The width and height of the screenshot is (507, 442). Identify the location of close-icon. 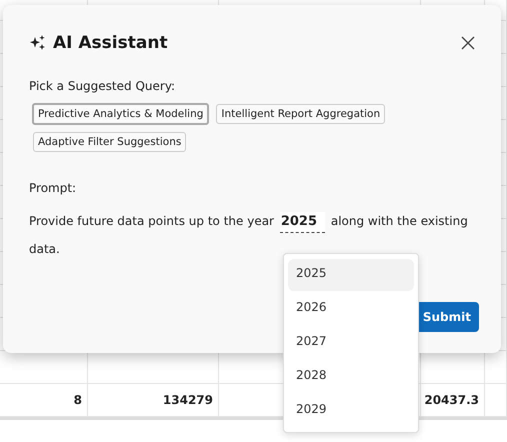
(468, 43).